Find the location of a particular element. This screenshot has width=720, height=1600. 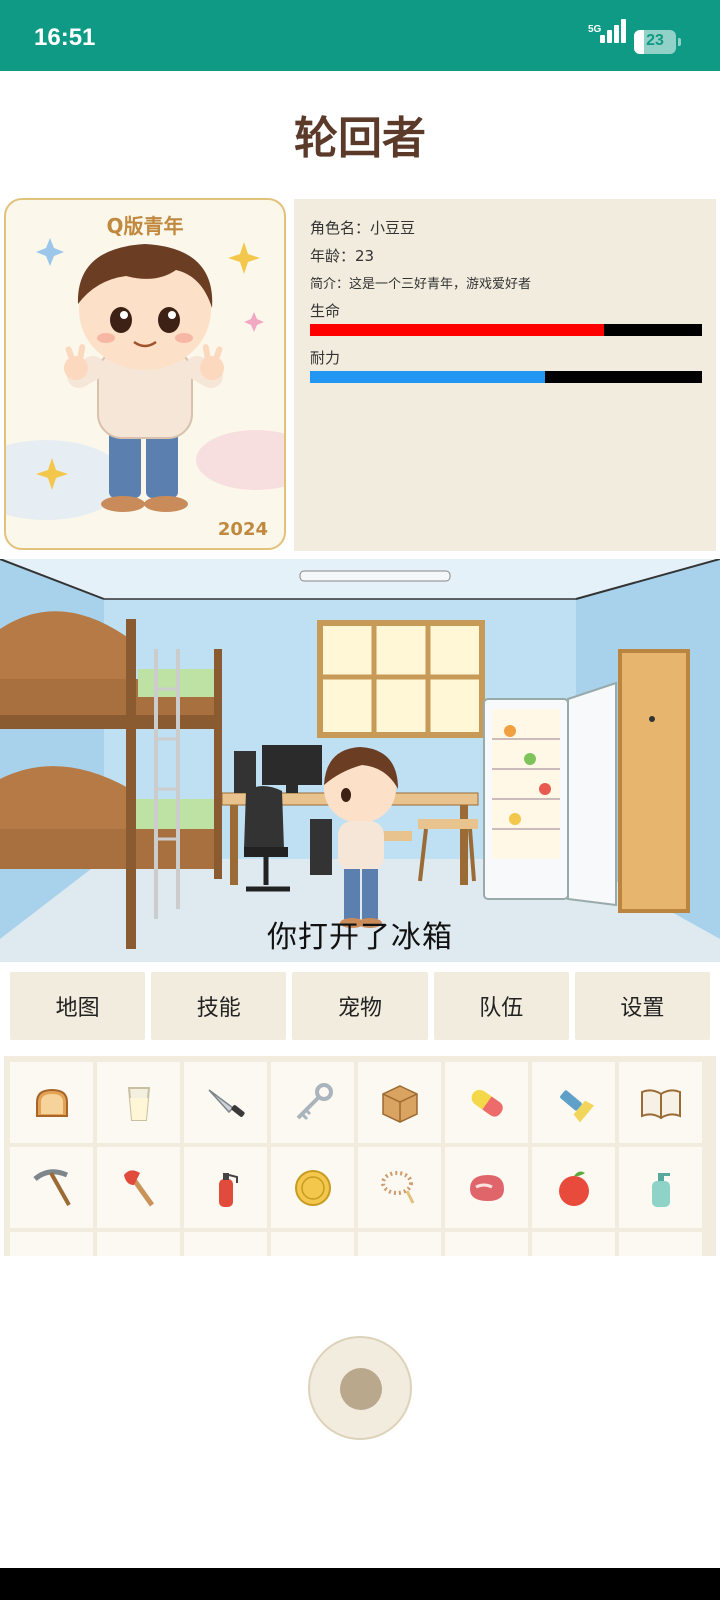

stamina-bar is located at coordinates (506, 377).